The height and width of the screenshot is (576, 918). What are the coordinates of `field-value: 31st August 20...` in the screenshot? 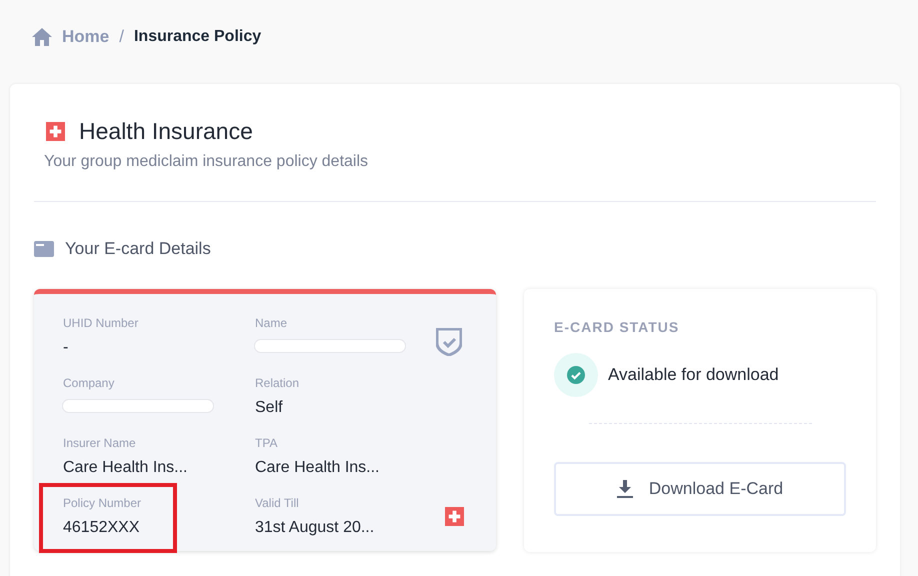 It's located at (315, 528).